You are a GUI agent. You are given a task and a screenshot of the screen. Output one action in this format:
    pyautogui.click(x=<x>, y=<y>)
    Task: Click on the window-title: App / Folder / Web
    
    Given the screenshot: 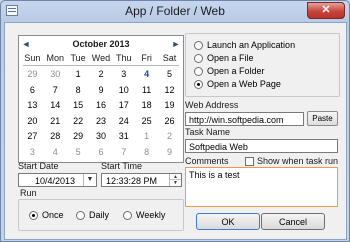 What is the action you would take?
    pyautogui.click(x=175, y=11)
    